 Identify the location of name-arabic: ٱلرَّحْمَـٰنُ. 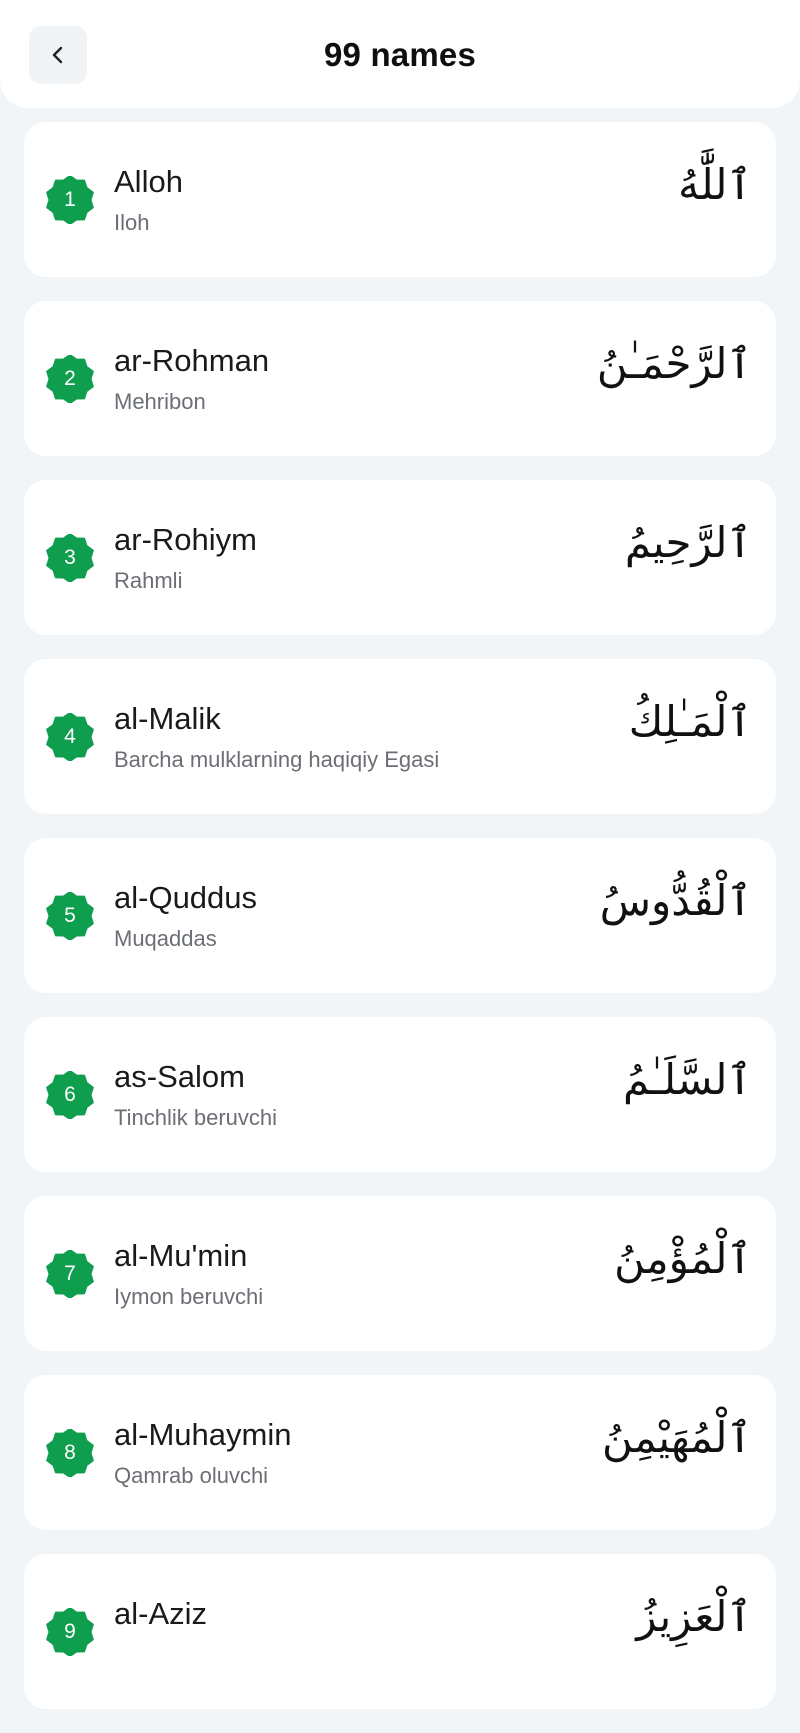
(674, 363).